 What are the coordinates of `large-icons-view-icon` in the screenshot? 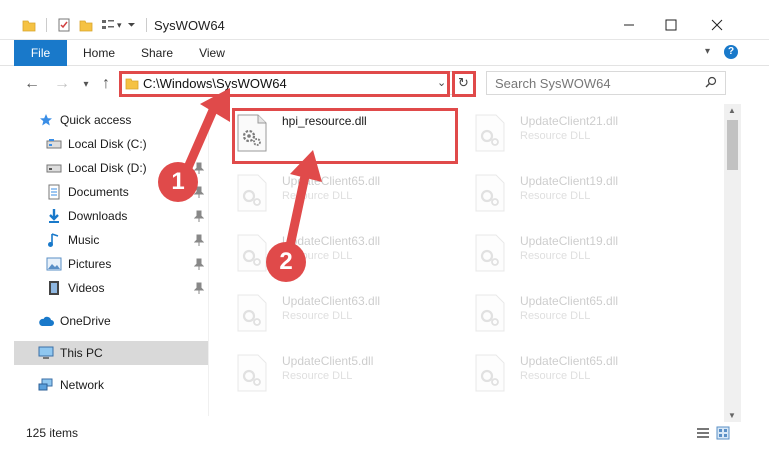 It's located at (723, 434).